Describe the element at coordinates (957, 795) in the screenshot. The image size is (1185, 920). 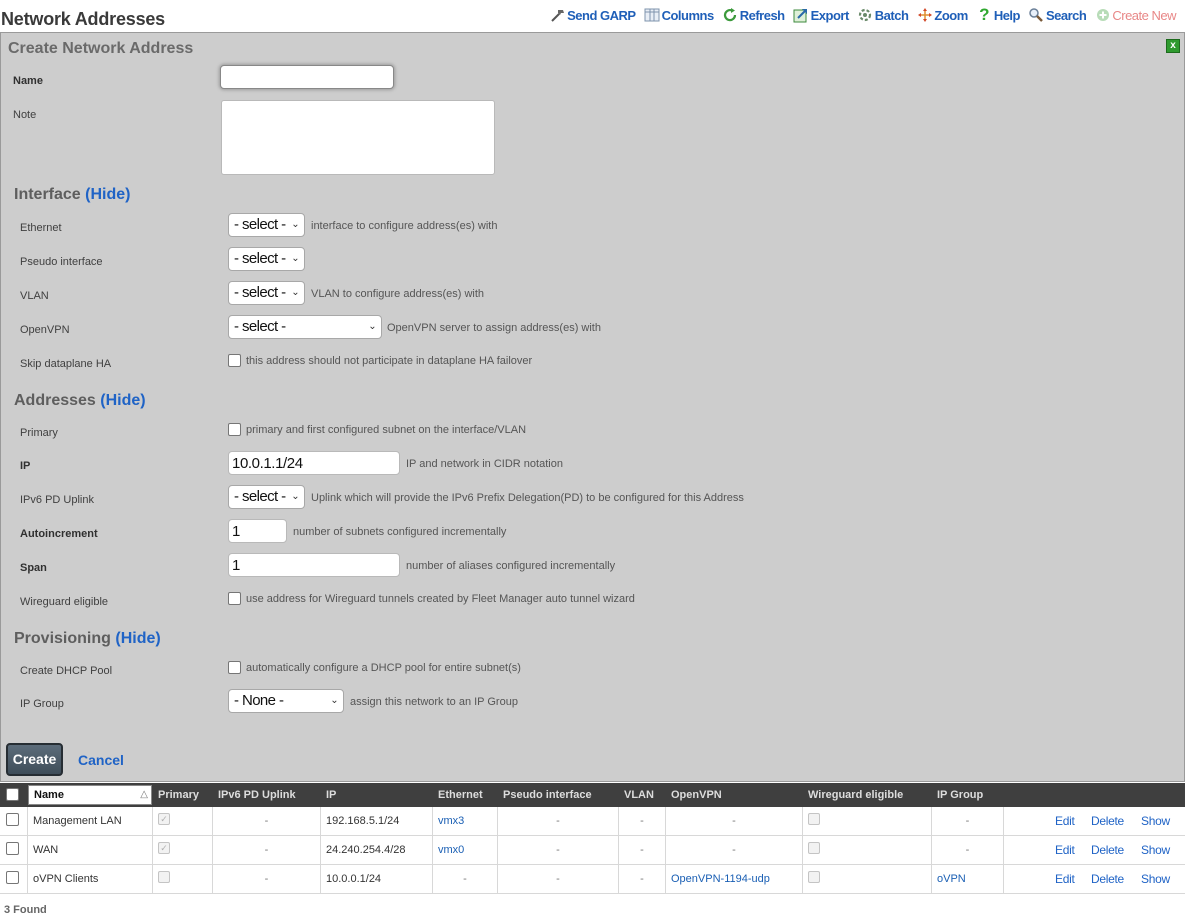
I see `column-header-ip-group: IP Group` at that location.